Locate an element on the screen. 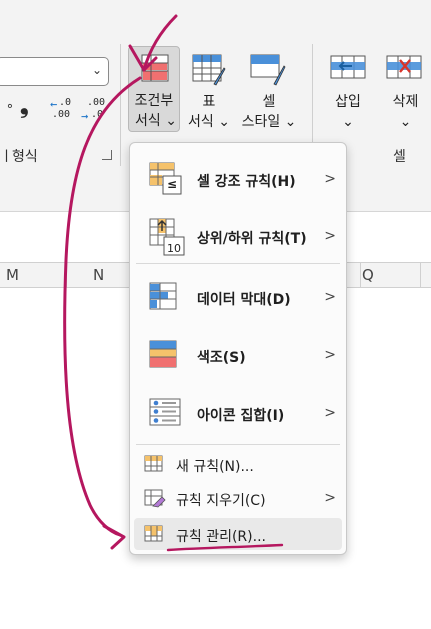  insert-label: 삽입 is located at coordinates (348, 102).